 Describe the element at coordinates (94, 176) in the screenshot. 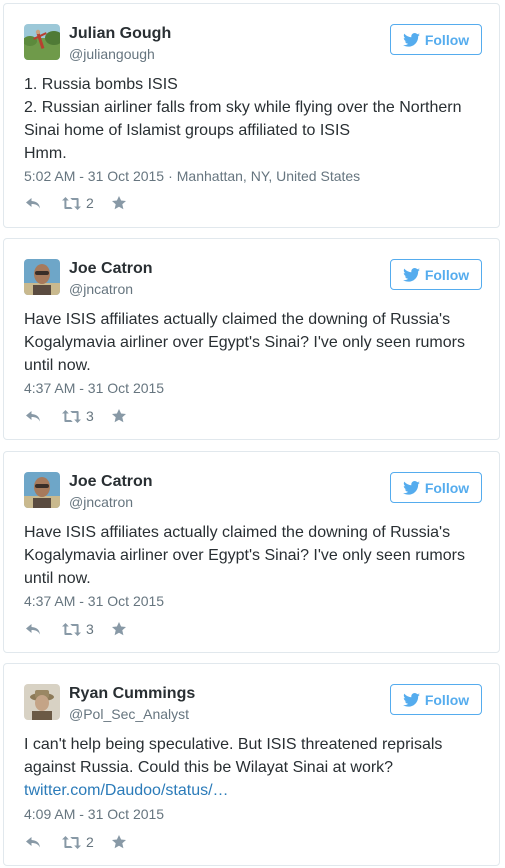

I see `timestamp-link: 5:02 AM - 31 Oct 2015` at that location.